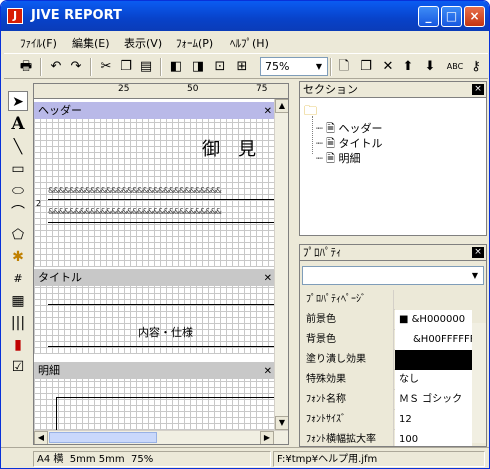  I want to click on menu-edit: 編集(E), so click(91, 43).